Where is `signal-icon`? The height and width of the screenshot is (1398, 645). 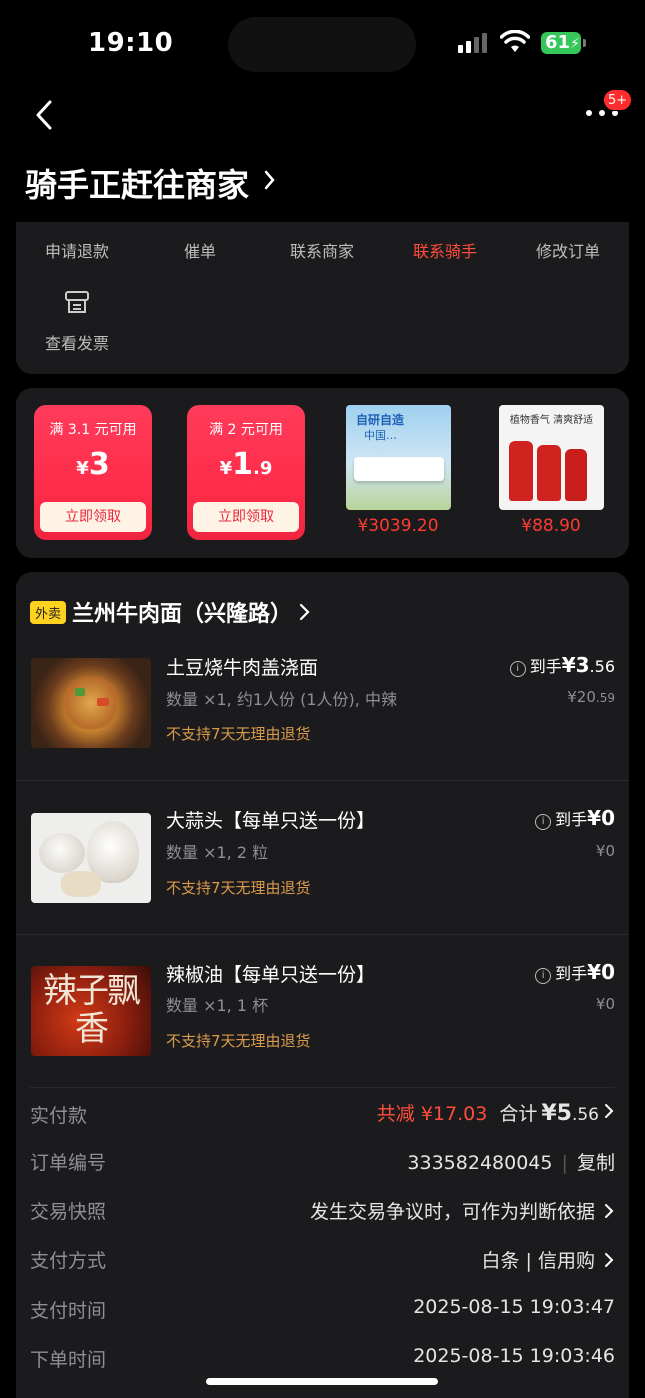 signal-icon is located at coordinates (474, 43).